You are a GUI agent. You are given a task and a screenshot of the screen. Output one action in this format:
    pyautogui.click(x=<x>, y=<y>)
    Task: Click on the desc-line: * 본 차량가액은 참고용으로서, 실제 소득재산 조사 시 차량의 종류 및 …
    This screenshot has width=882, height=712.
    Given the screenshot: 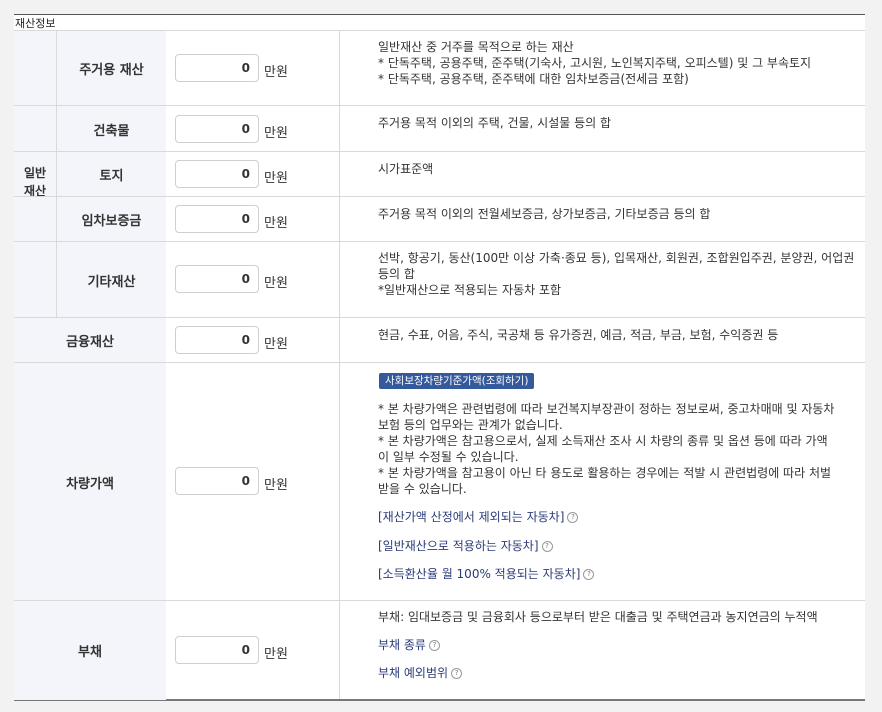 What is the action you would take?
    pyautogui.click(x=603, y=441)
    